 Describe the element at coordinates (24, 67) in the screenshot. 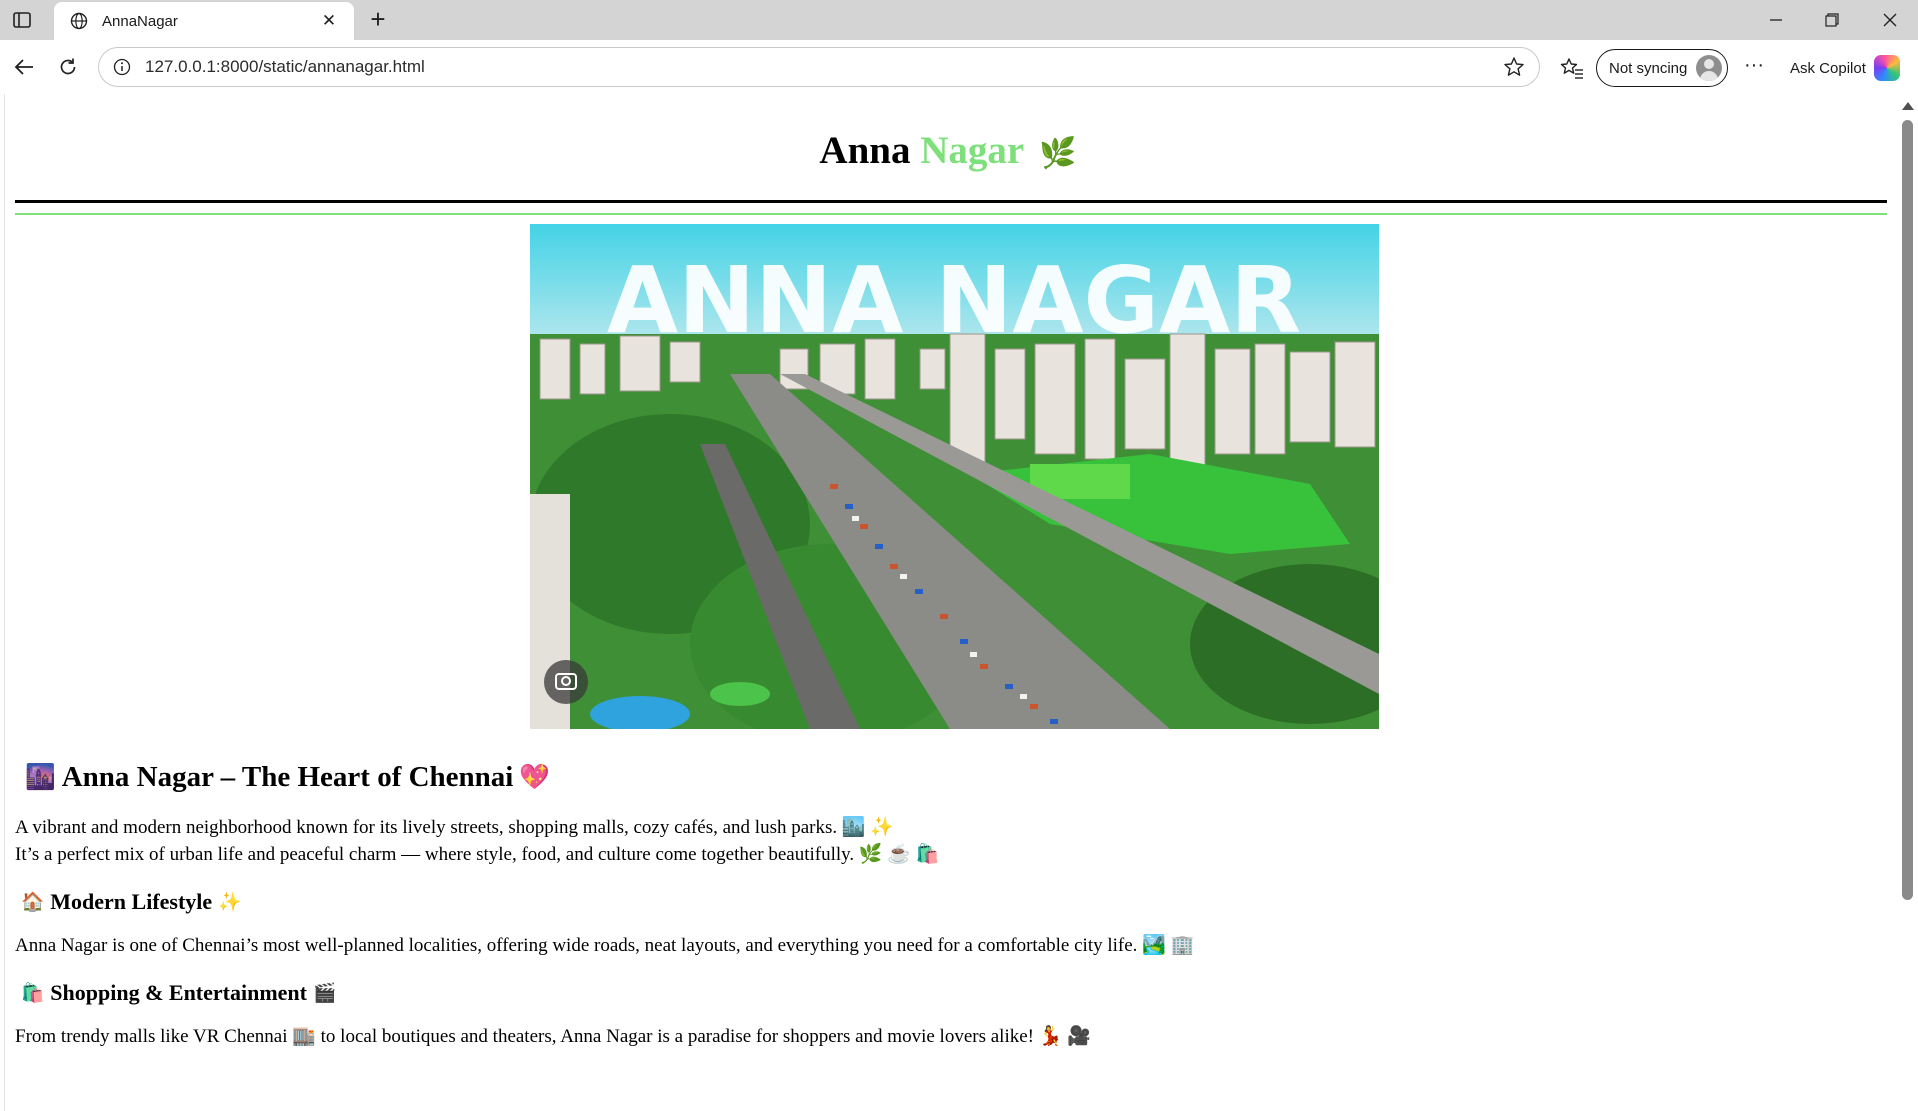

I see `back-icon` at that location.